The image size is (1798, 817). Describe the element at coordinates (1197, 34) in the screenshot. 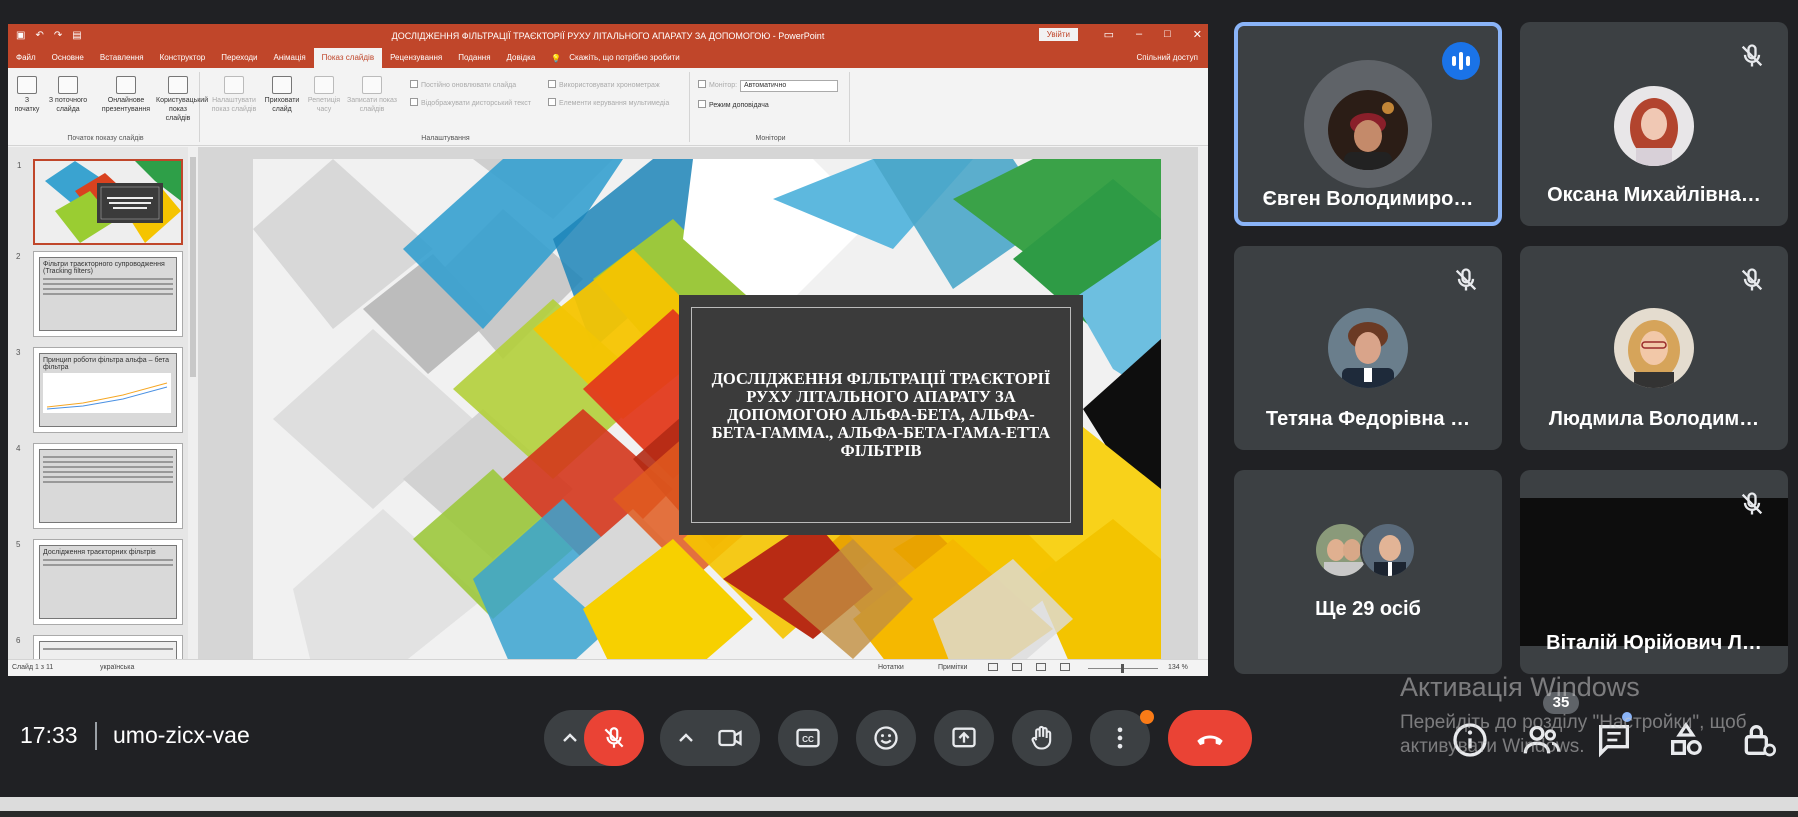

I see `close-icon: ✕` at that location.